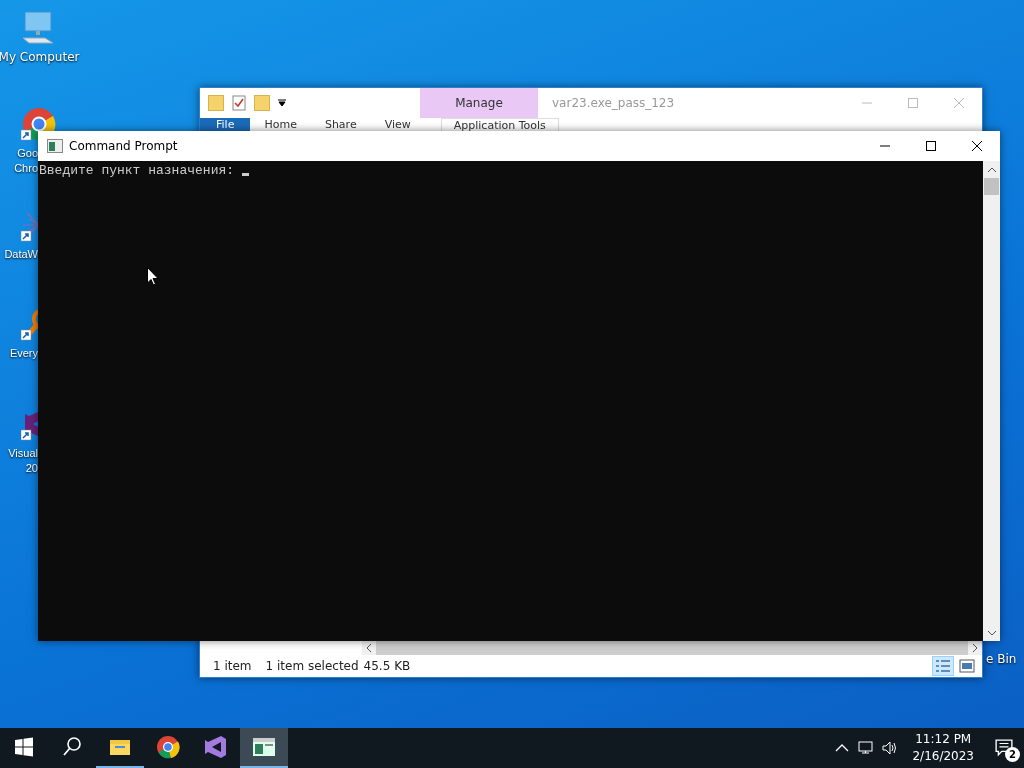  I want to click on horizontal-scrollbar, so click(672, 648).